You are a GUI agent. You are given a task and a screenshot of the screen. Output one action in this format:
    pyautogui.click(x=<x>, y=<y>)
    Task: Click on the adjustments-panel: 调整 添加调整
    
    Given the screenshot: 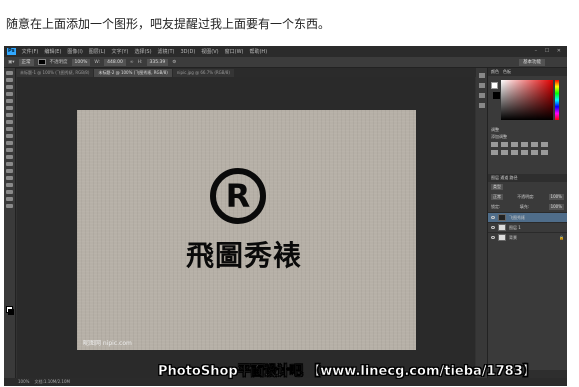 What is the action you would take?
    pyautogui.click(x=527, y=146)
    